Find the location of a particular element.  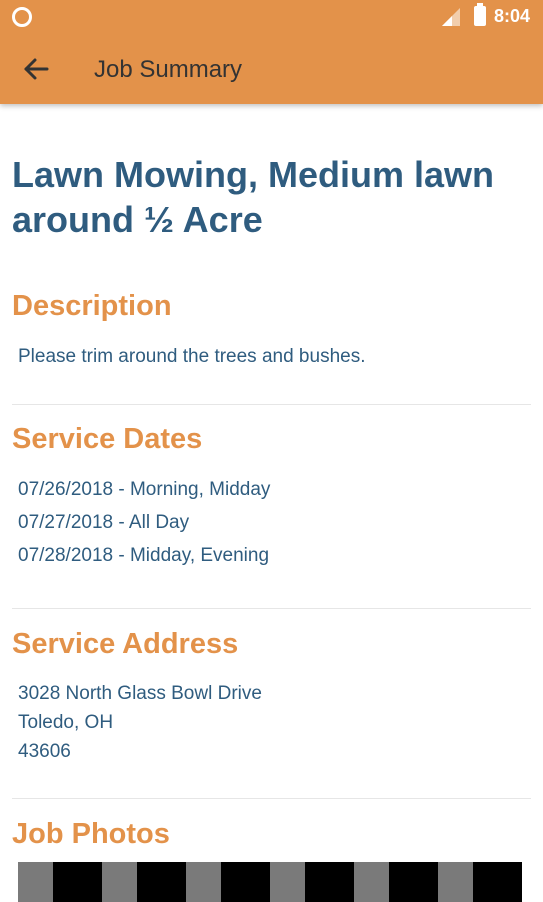

job-title: Lawn Mowing, Medium lawn around ½ Acre is located at coordinates (253, 197).